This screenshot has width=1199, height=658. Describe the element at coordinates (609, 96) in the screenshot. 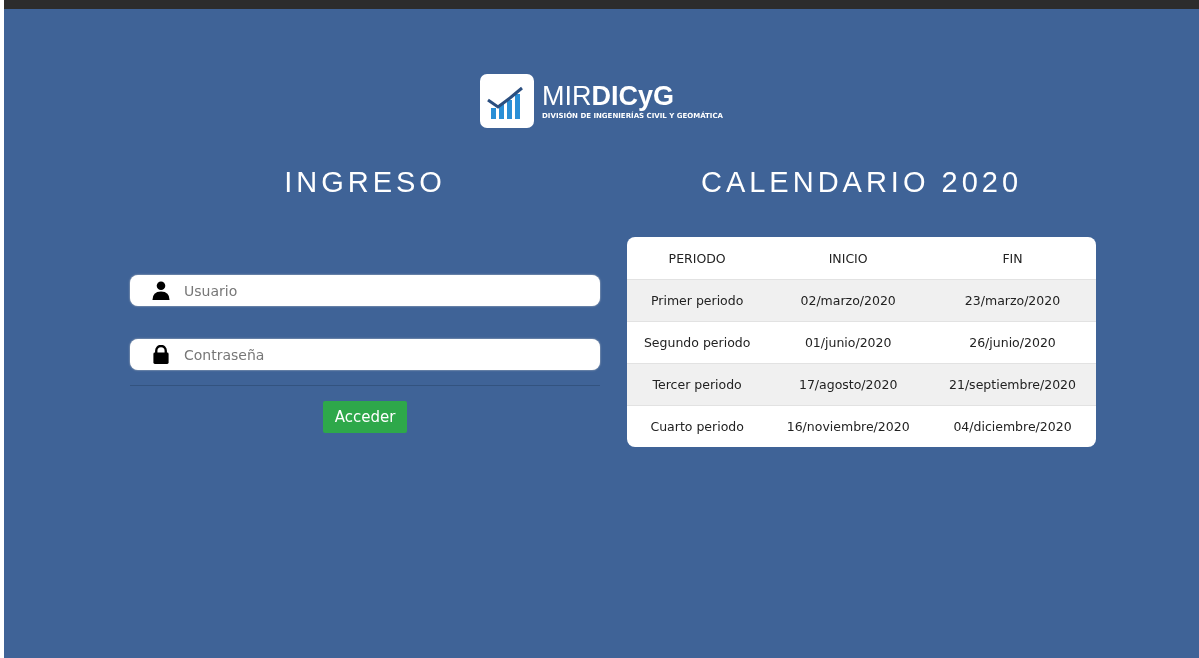

I see `logo-name: MIRDICyG` at that location.